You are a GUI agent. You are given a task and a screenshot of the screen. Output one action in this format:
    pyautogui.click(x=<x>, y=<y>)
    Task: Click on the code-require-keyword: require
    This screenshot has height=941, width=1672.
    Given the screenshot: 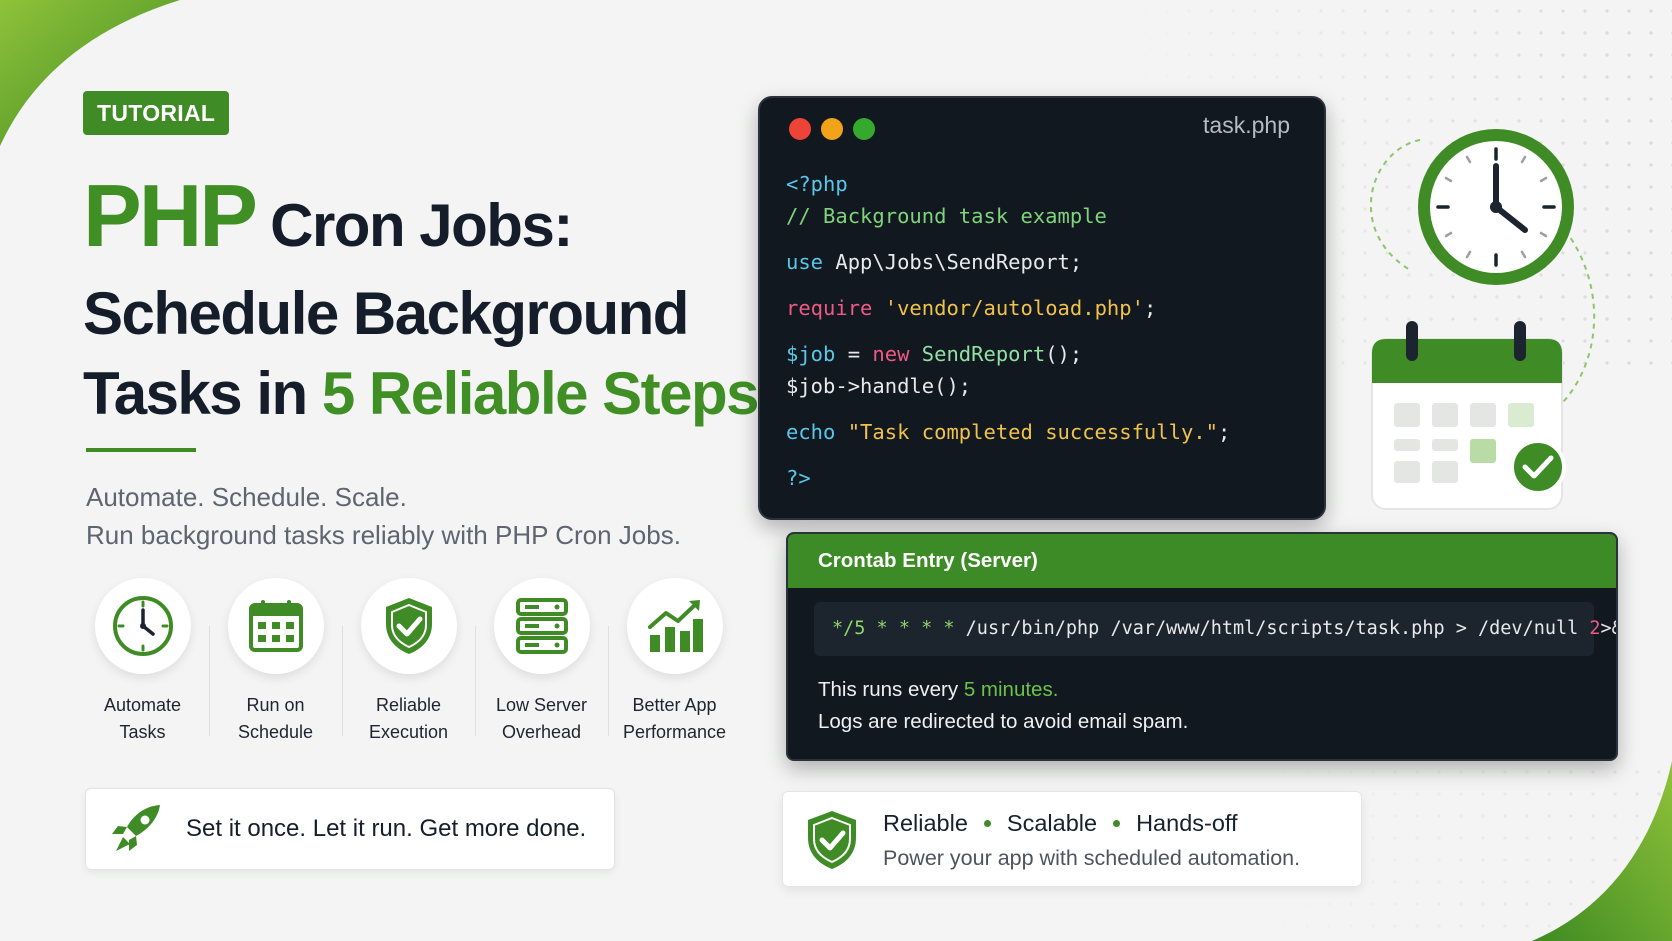 What is the action you would take?
    pyautogui.click(x=829, y=308)
    